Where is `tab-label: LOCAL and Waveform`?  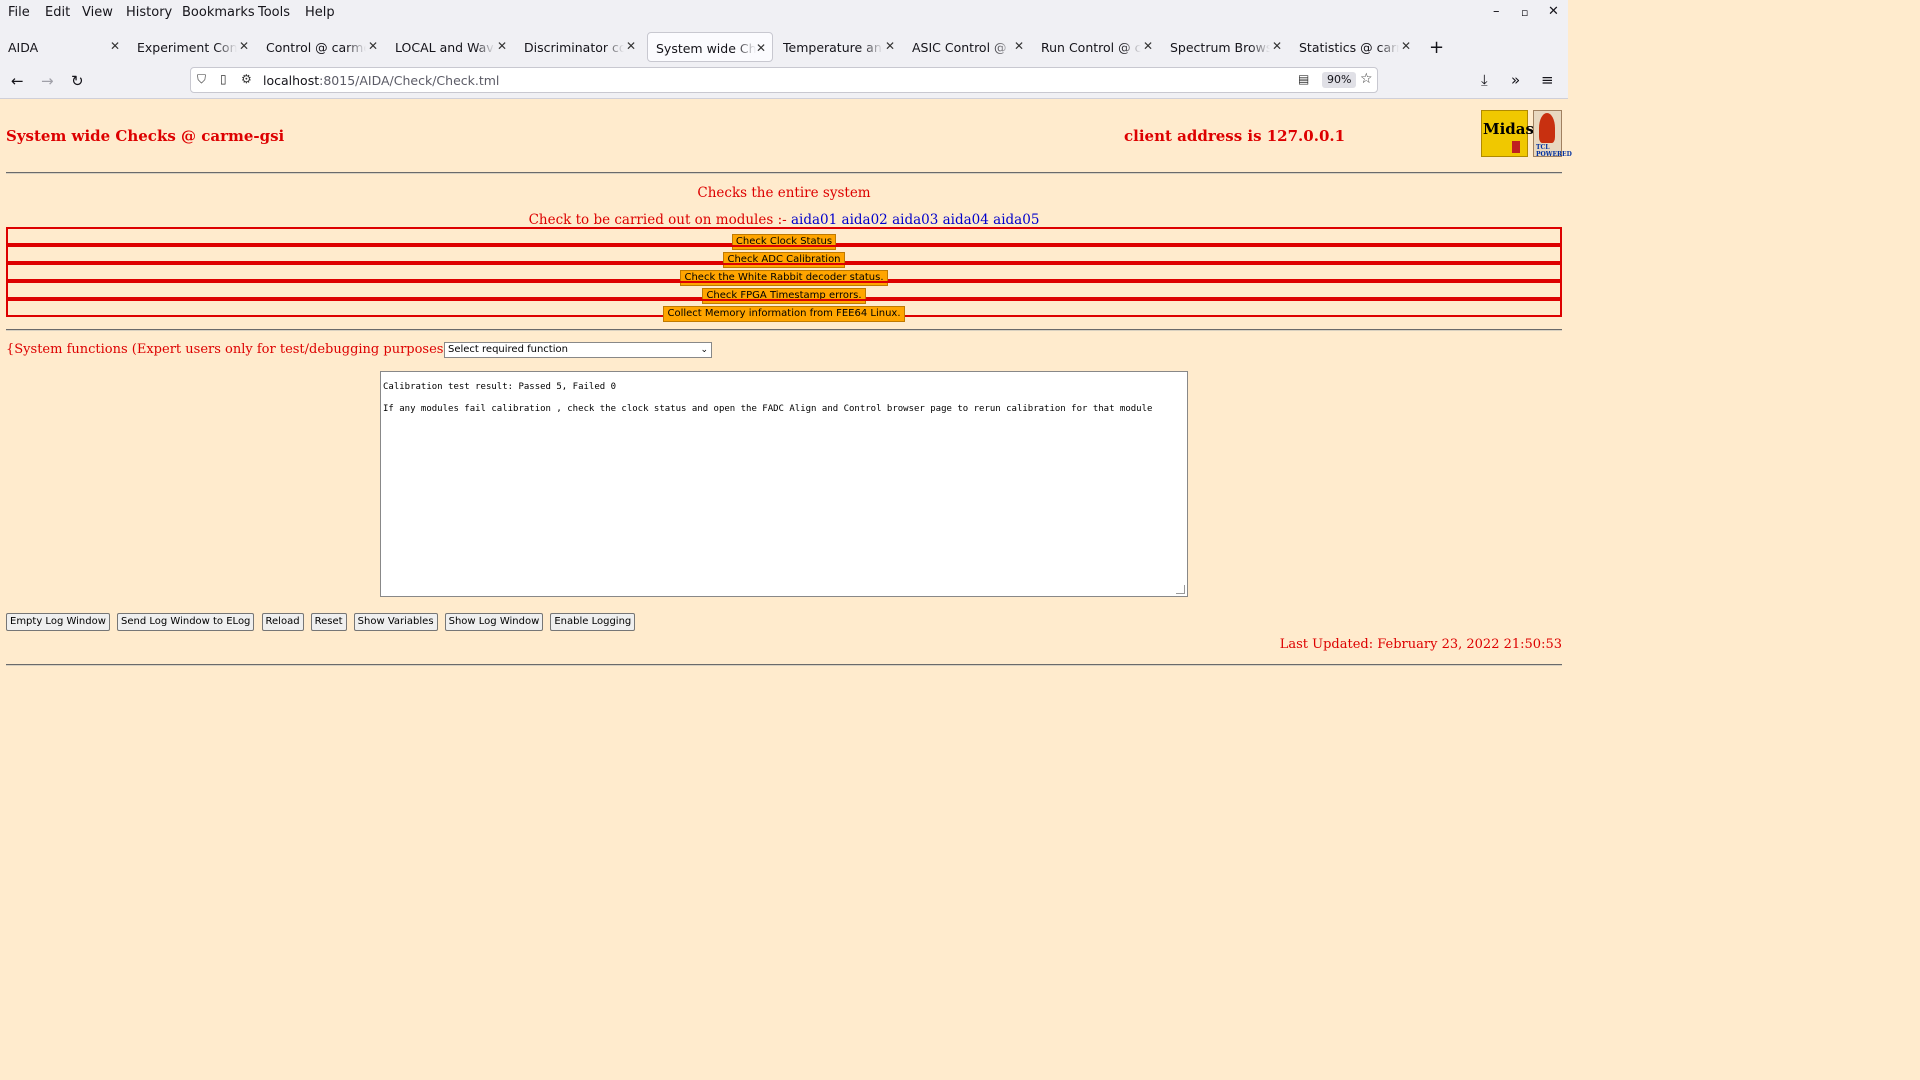
tab-label: LOCAL and Waveform is located at coordinates (445, 47).